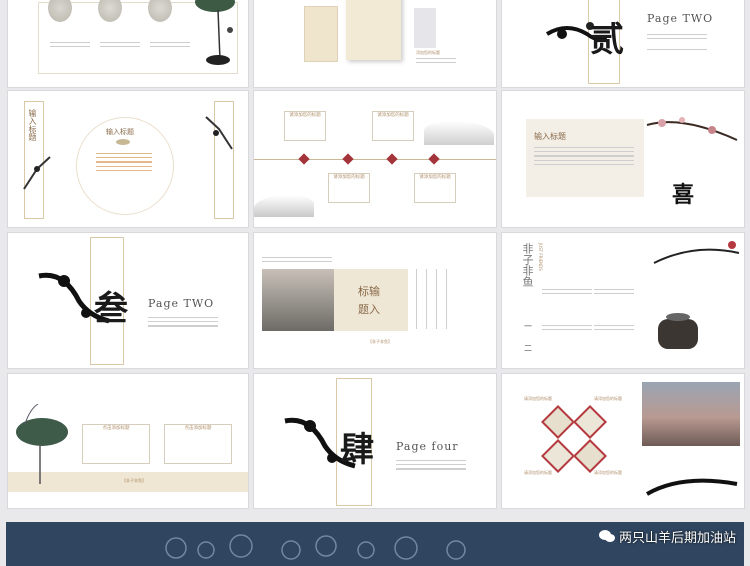 This screenshot has height=566, width=750. What do you see at coordinates (299, 300) in the screenshot?
I see `mountain-photo` at bounding box center [299, 300].